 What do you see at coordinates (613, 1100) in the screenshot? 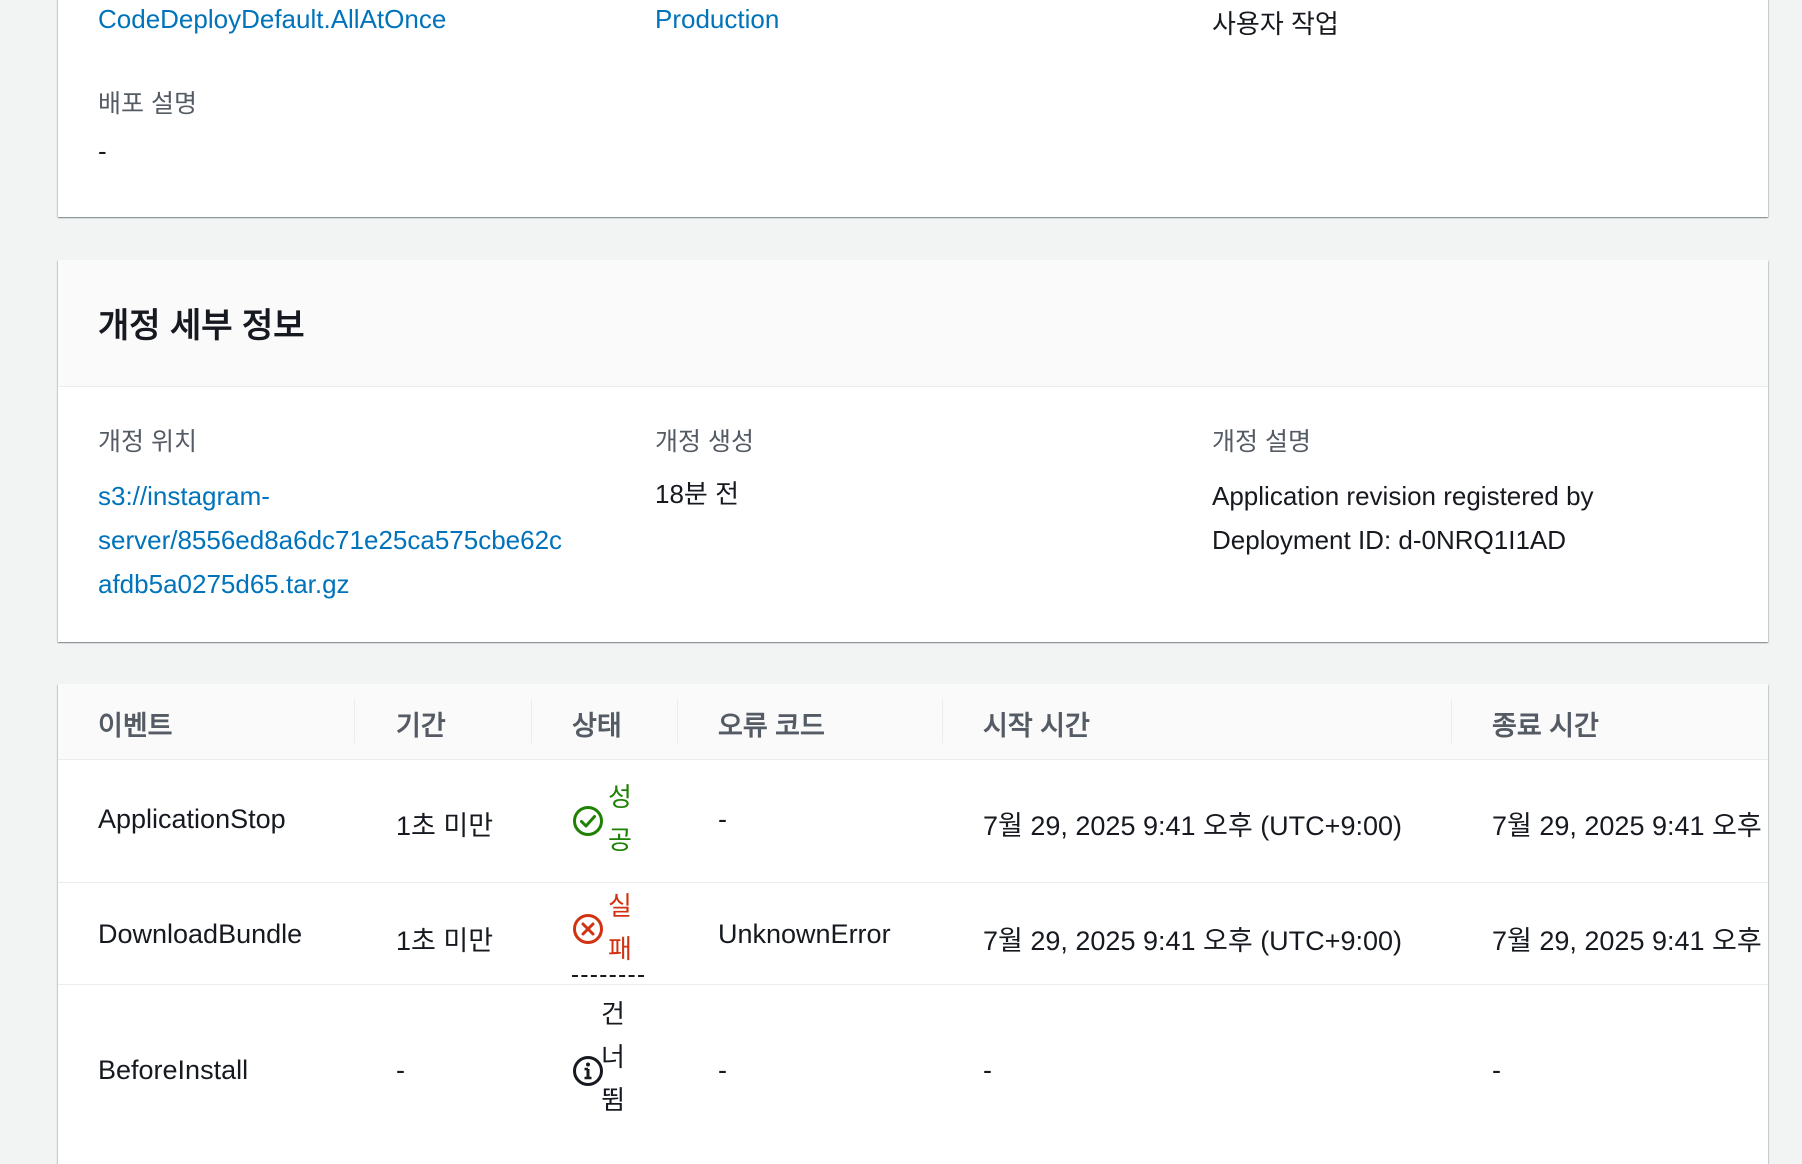
I see `status-char: 뜀` at bounding box center [613, 1100].